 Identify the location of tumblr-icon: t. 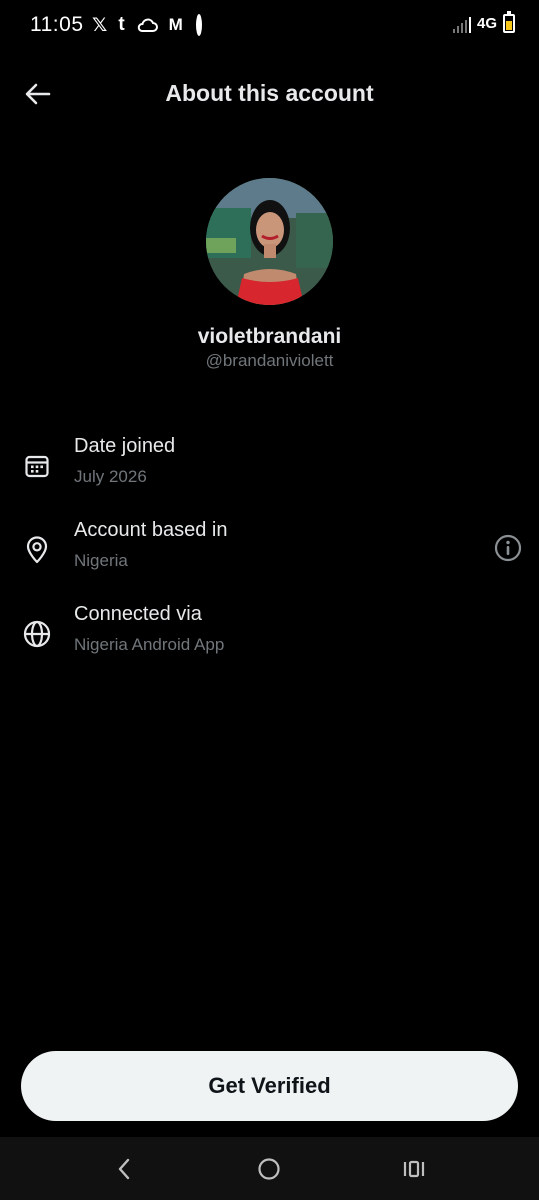
(121, 24).